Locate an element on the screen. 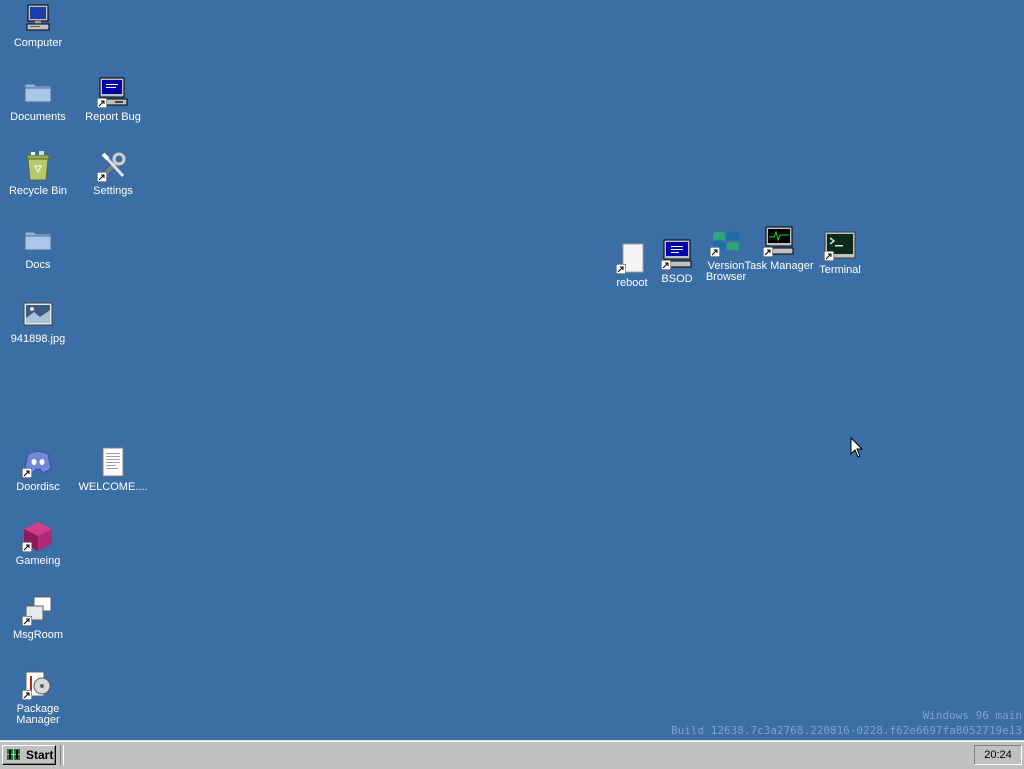  desktop-icon-computer: Computer is located at coordinates (38, 25).